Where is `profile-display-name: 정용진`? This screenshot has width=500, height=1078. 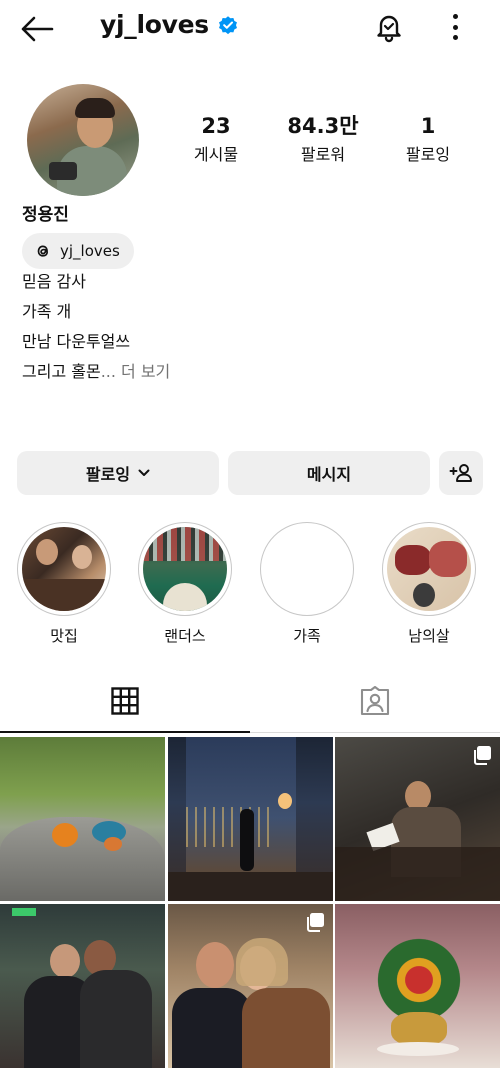 profile-display-name: 정용진 is located at coordinates (45, 215).